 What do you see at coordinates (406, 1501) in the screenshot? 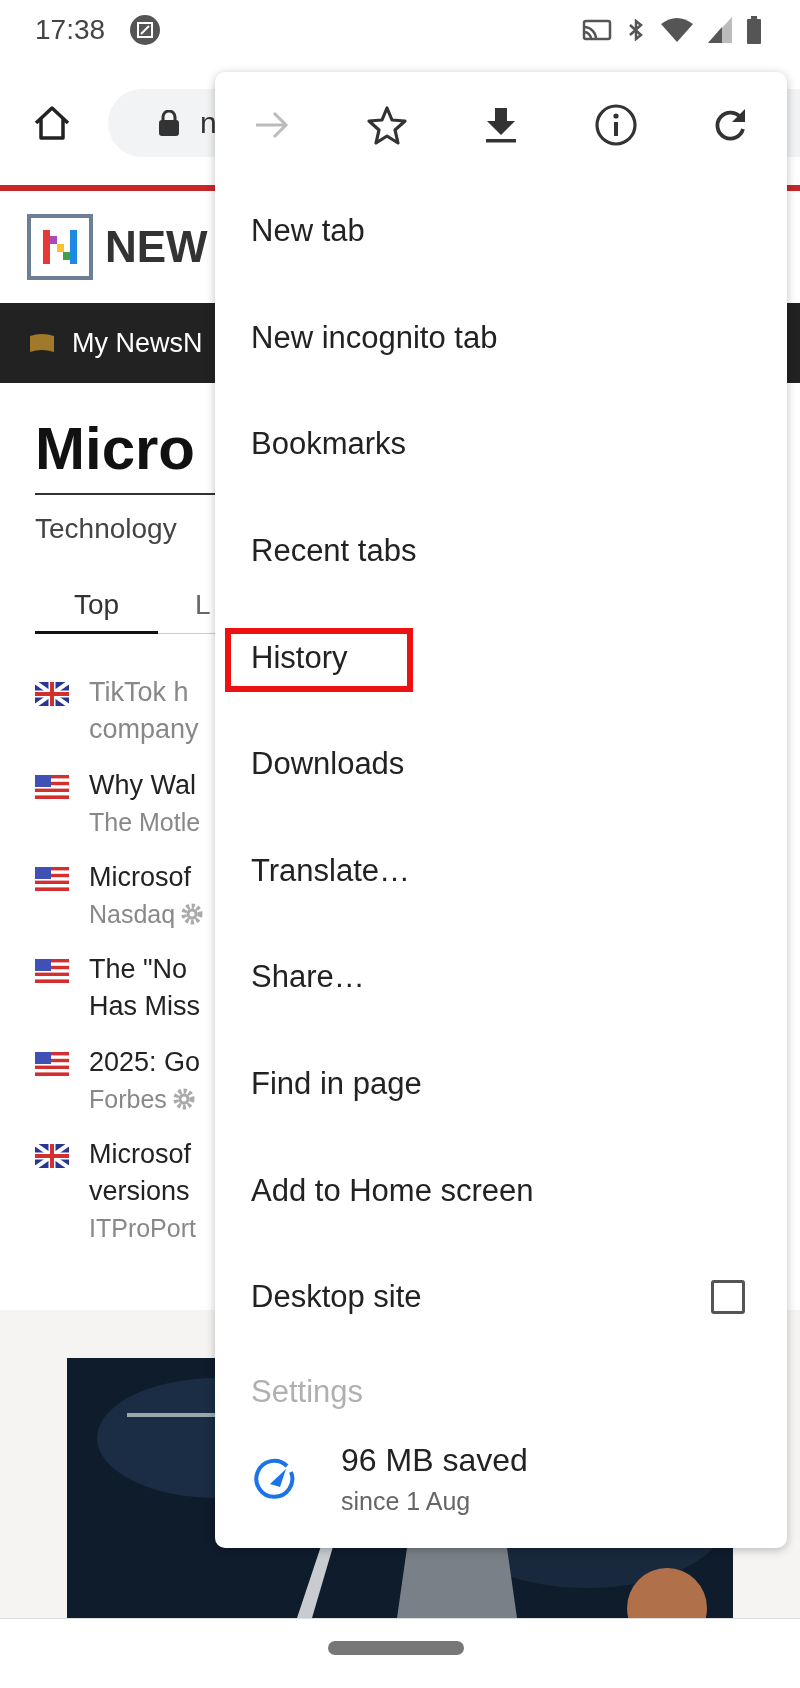
I see `data-saved-since: since 1 Aug` at bounding box center [406, 1501].